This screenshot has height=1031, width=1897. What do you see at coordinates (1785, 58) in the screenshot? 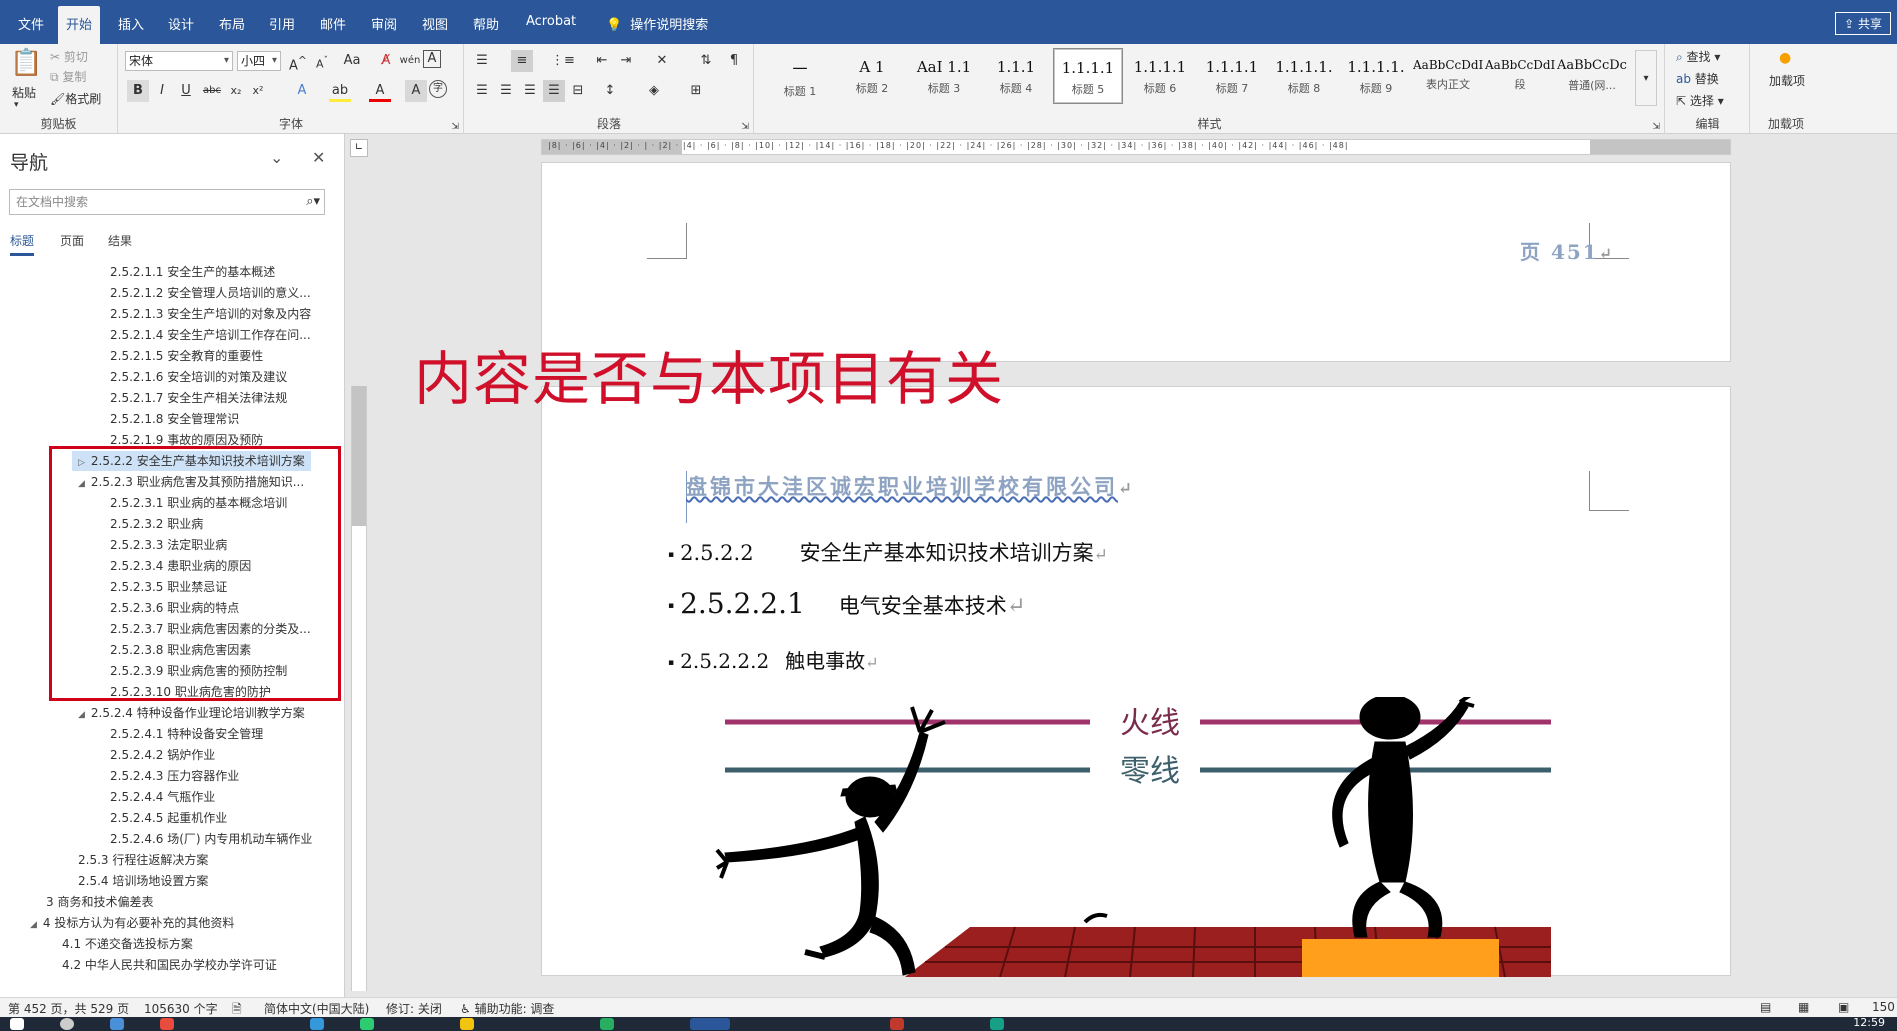
I see `addin-icon: ●` at bounding box center [1785, 58].